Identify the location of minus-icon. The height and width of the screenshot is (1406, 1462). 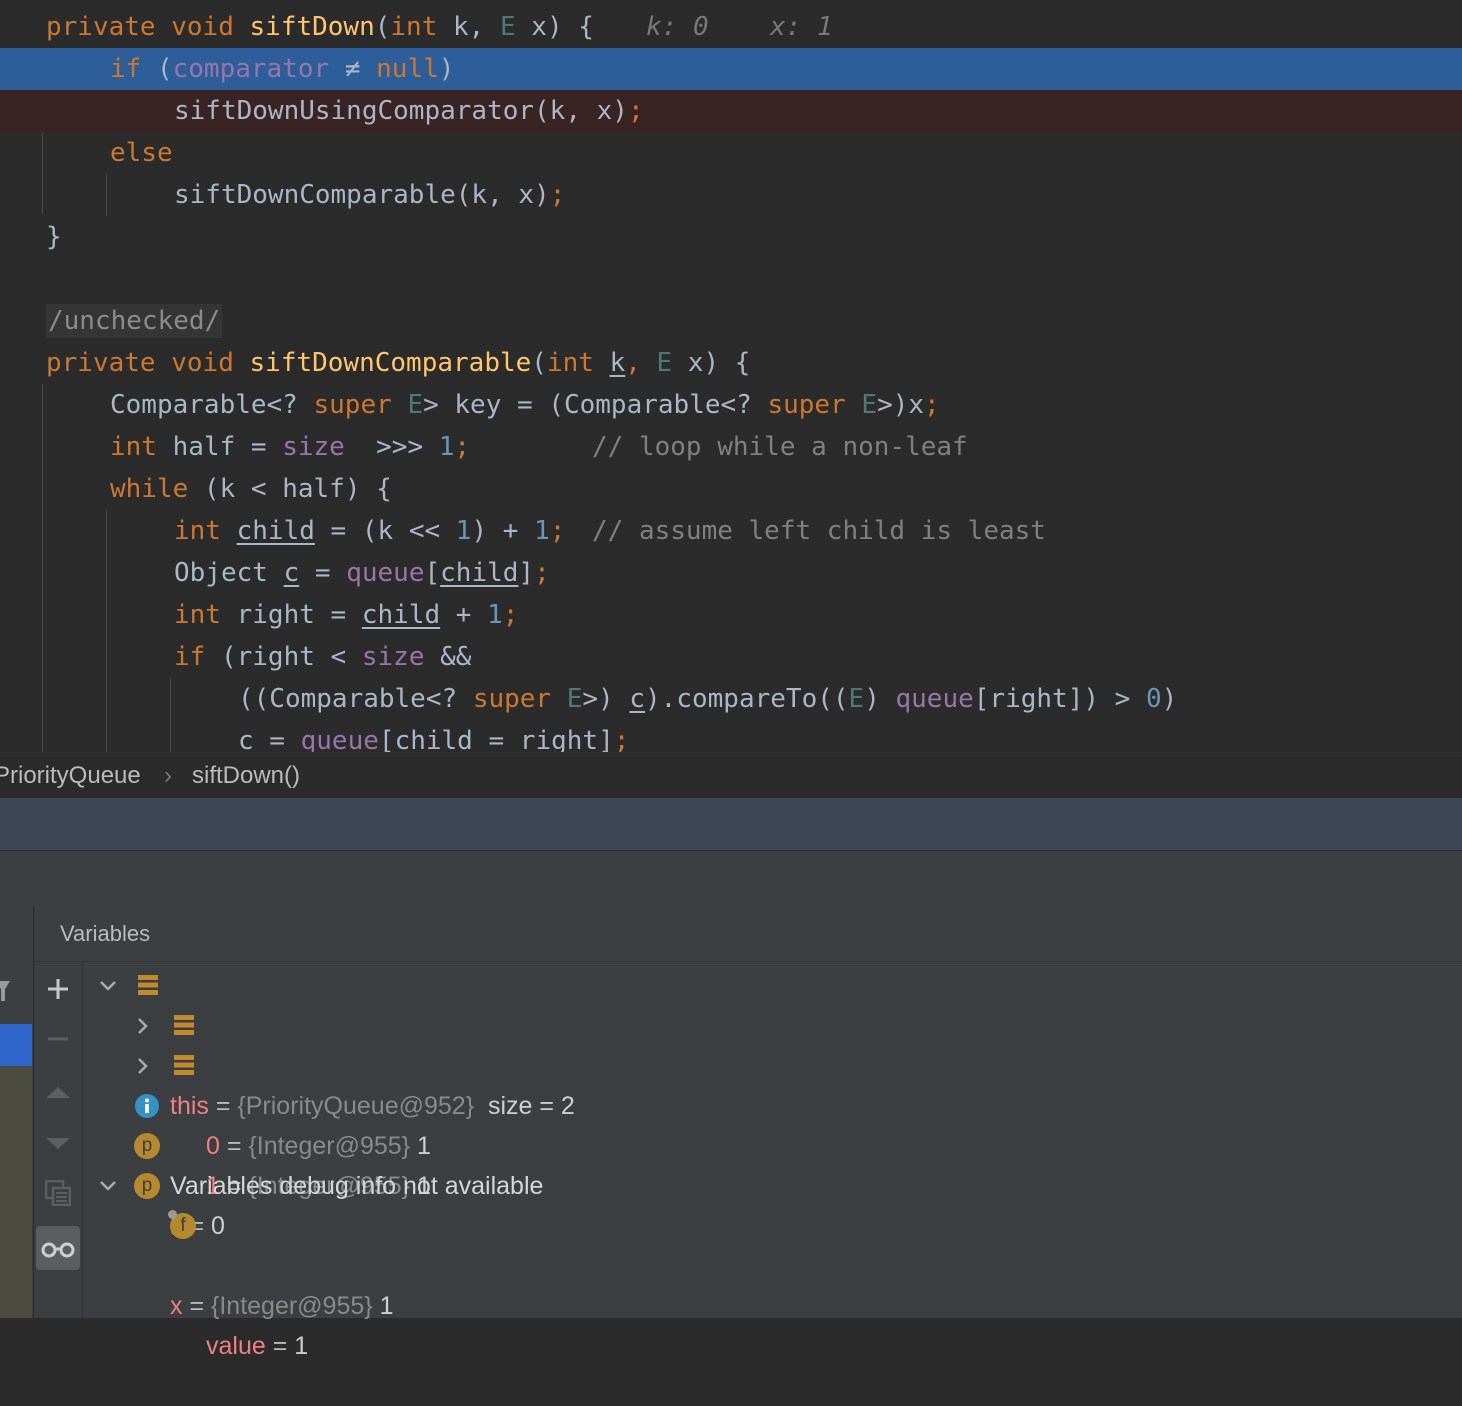
(58, 1039).